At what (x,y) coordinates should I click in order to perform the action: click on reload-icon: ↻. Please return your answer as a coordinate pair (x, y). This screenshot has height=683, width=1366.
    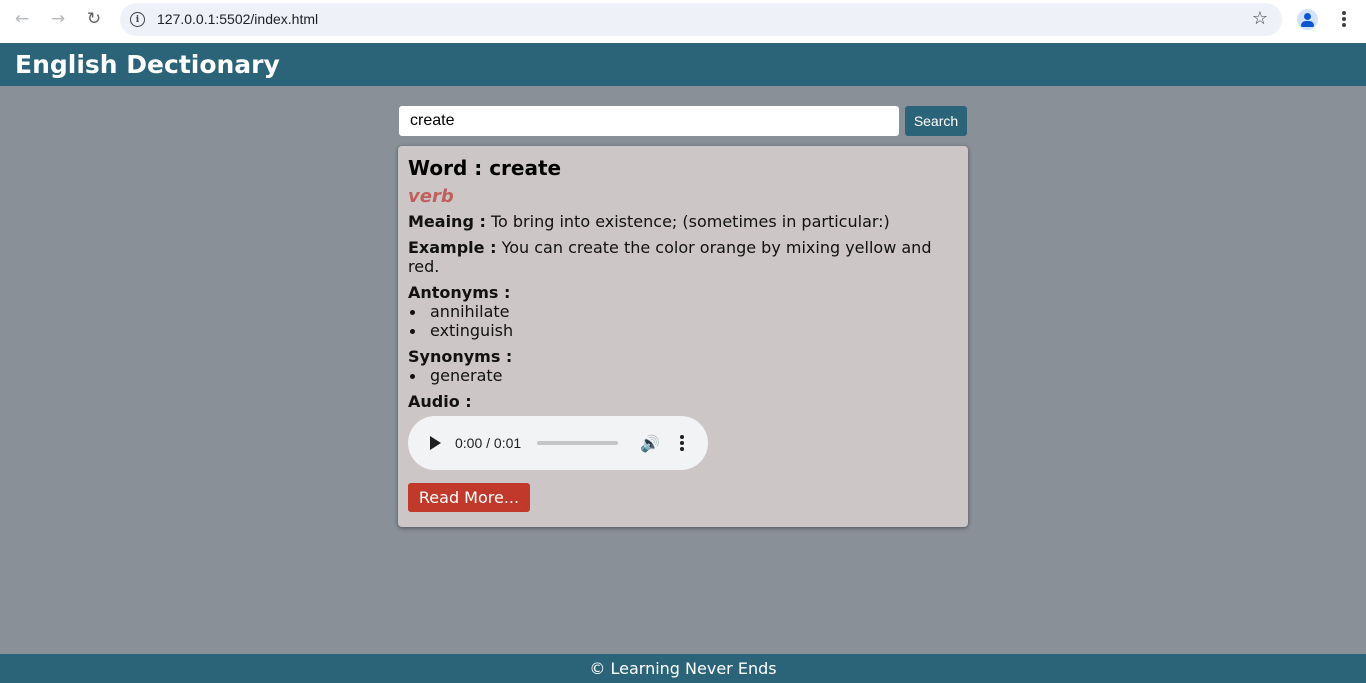
    Looking at the image, I should click on (94, 19).